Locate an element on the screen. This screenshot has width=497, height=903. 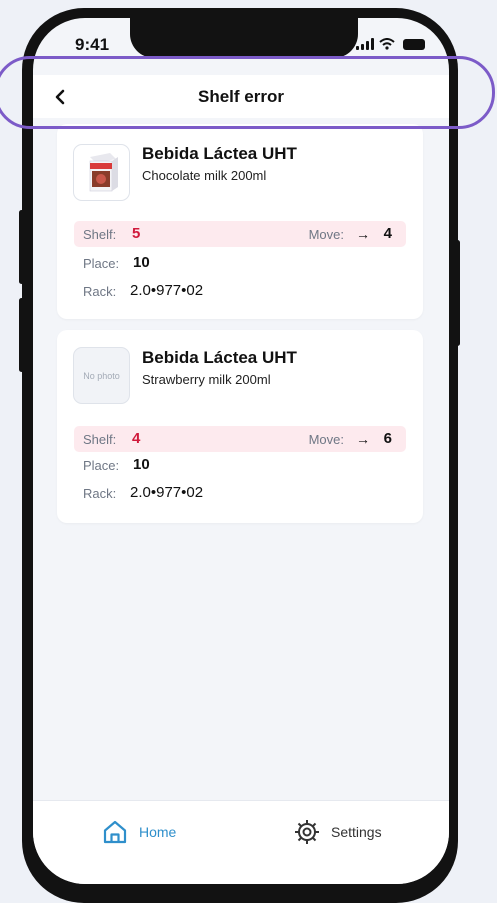
milk-carton-image is located at coordinates (103, 171).